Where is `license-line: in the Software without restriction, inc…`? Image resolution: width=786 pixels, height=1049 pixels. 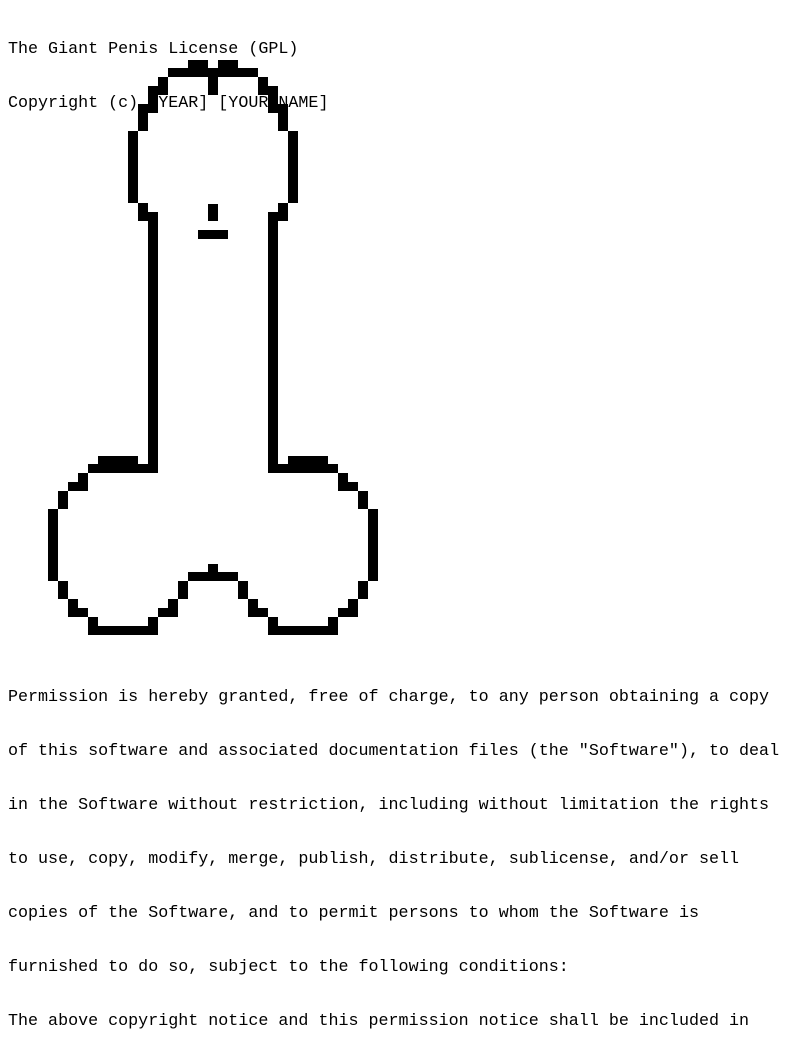 license-line: in the Software without restriction, inc… is located at coordinates (389, 805).